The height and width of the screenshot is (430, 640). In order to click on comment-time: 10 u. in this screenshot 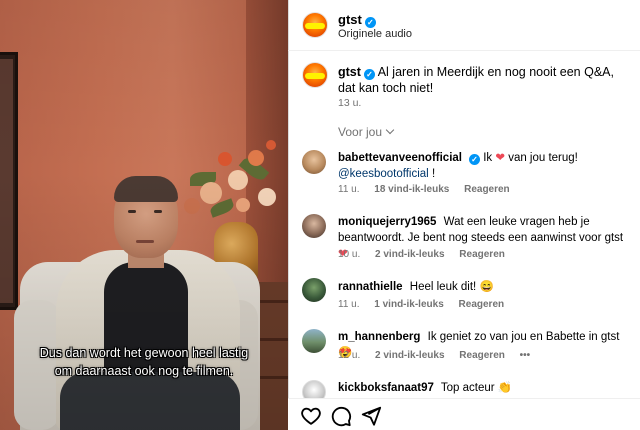, I will do `click(349, 254)`.